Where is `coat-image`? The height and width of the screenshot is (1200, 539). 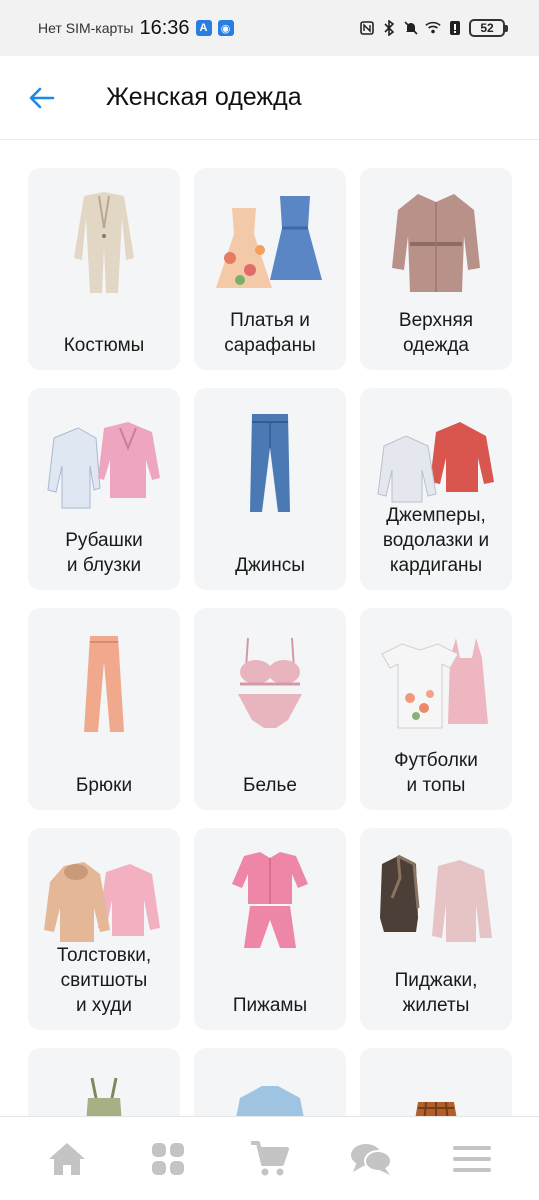
coat-image is located at coordinates (436, 243).